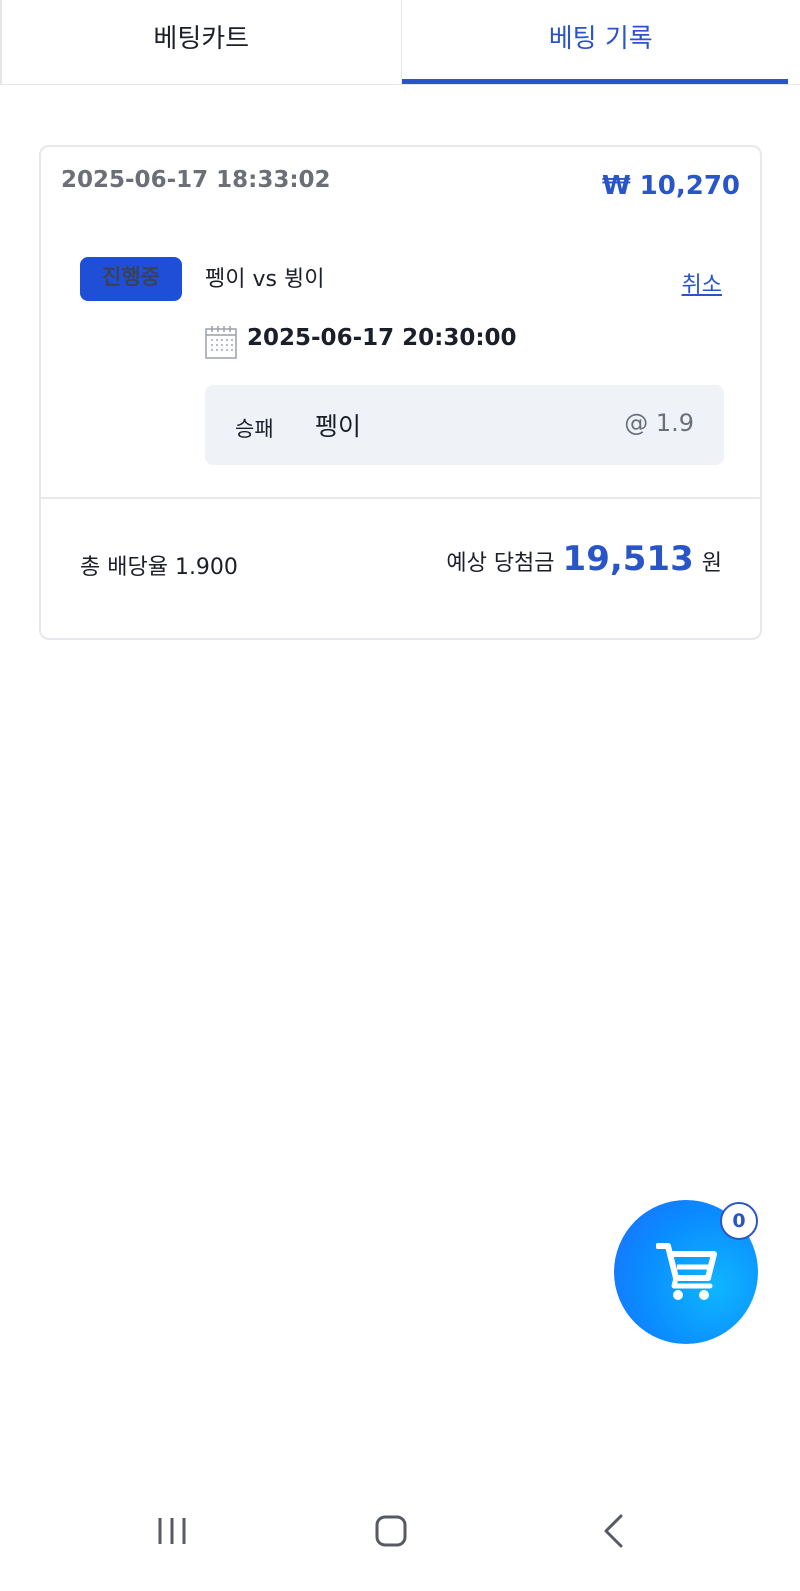 The image size is (800, 1591). What do you see at coordinates (686, 1271) in the screenshot?
I see `cart-icon` at bounding box center [686, 1271].